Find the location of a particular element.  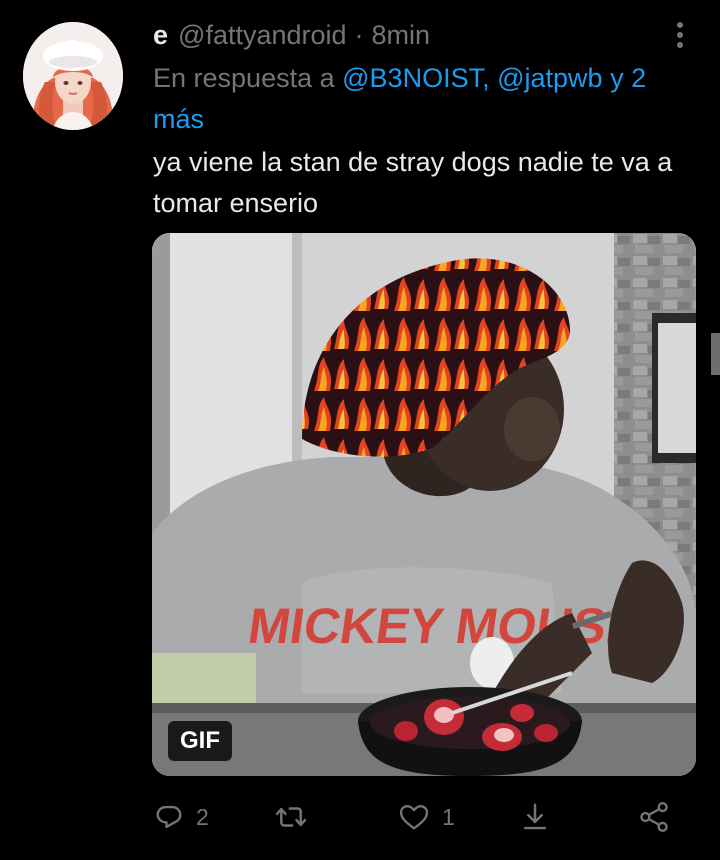

mention-link: @jatpwb is located at coordinates (549, 78).